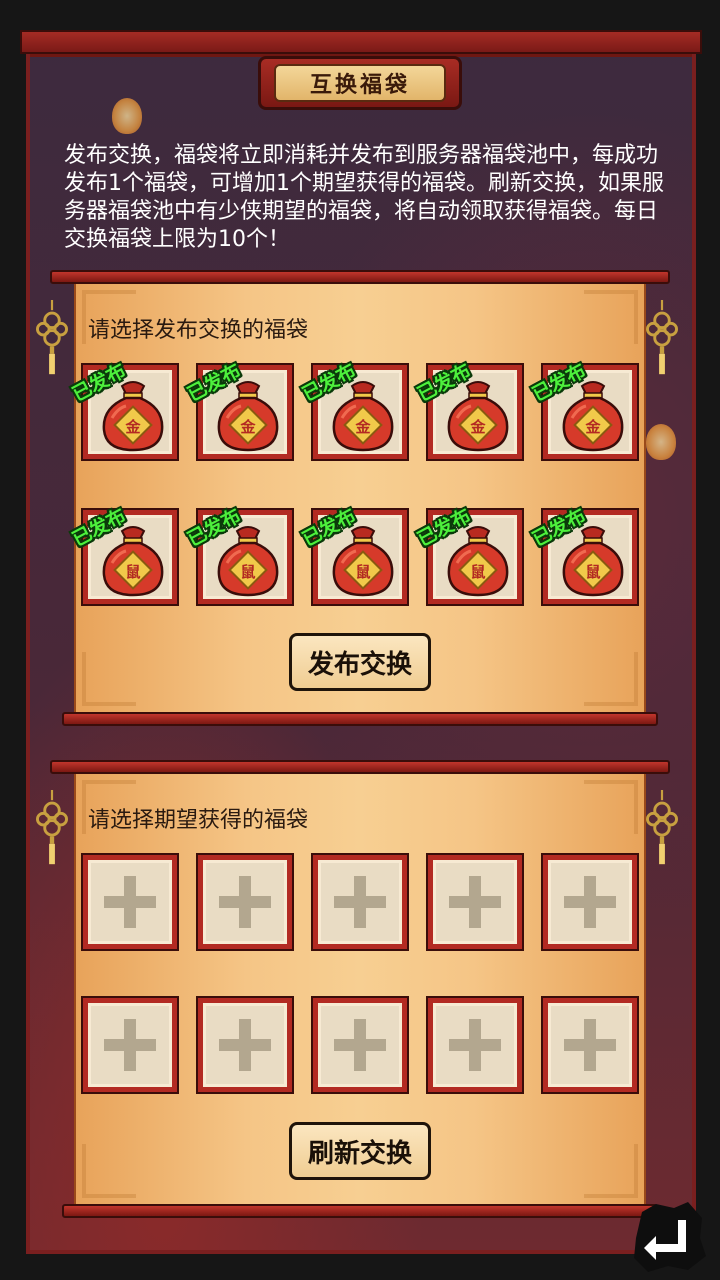 Image resolution: width=720 pixels, height=1280 pixels. What do you see at coordinates (668, 1236) in the screenshot?
I see `return-arrow-icon` at bounding box center [668, 1236].